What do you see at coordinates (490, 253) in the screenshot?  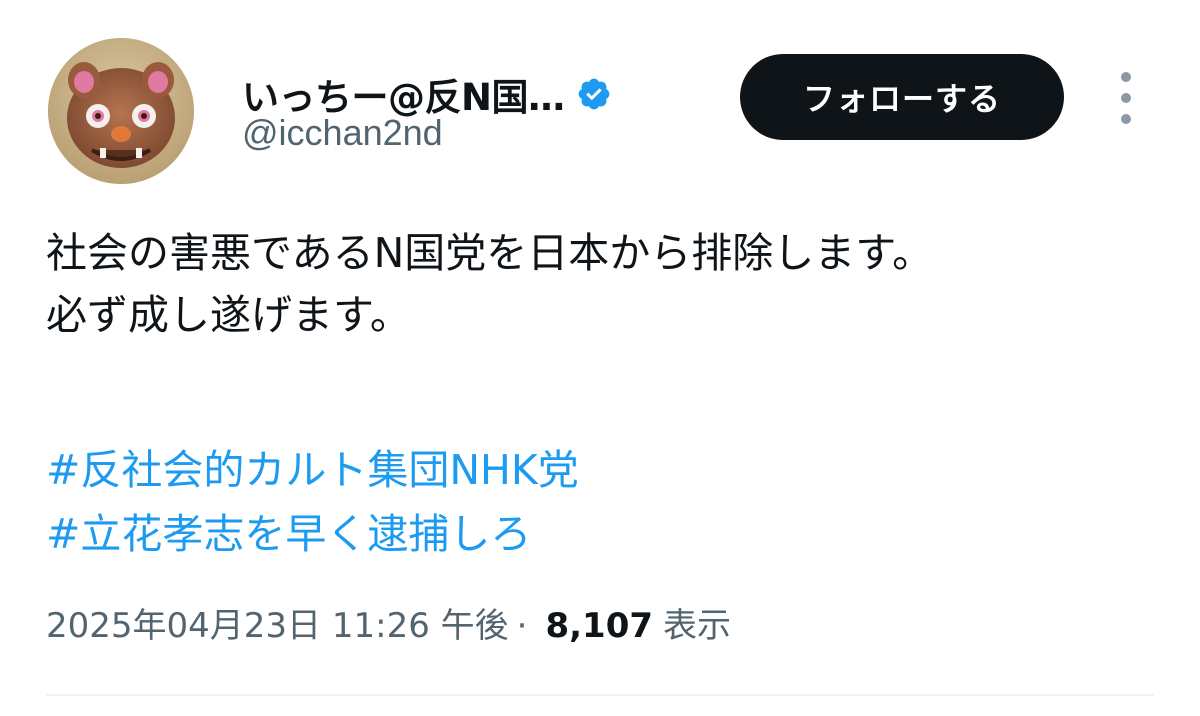 I see `tweet-text-line: 社会の害悪であるN国党を日本から排除します。` at bounding box center [490, 253].